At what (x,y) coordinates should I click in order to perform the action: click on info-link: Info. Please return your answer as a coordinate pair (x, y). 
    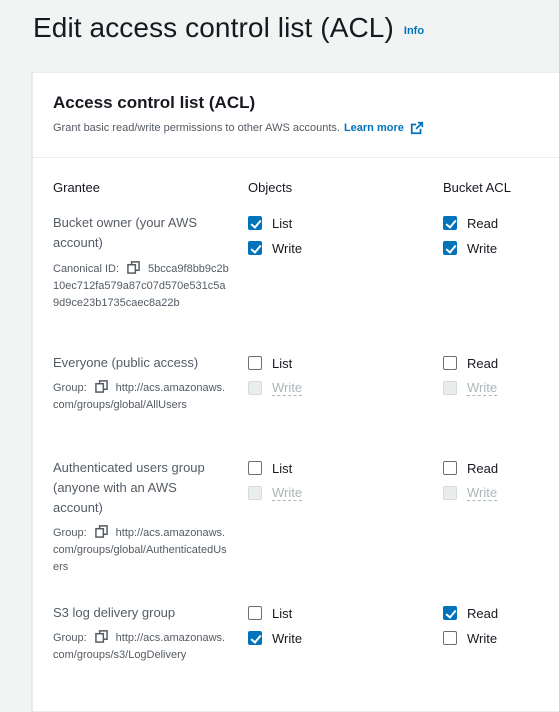
    Looking at the image, I should click on (414, 31).